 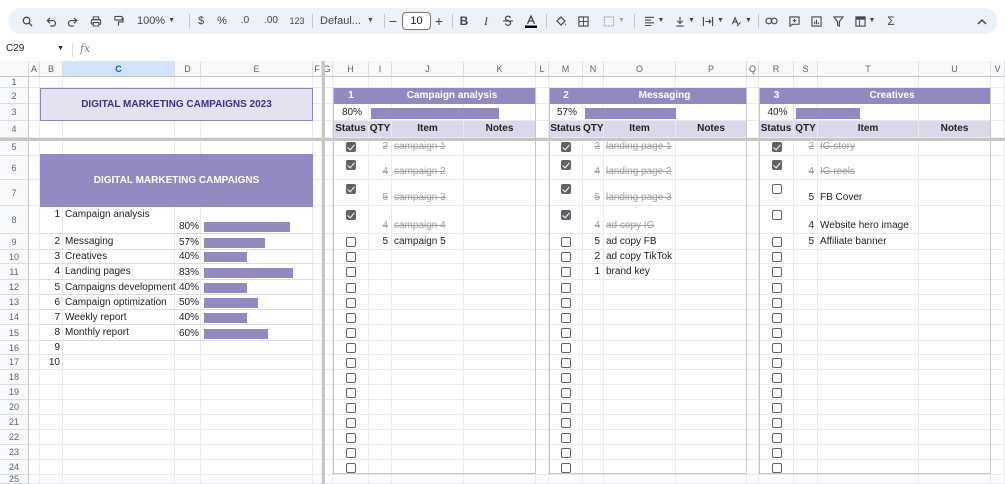 What do you see at coordinates (982, 21) in the screenshot?
I see `collapse-menu-icon` at bounding box center [982, 21].